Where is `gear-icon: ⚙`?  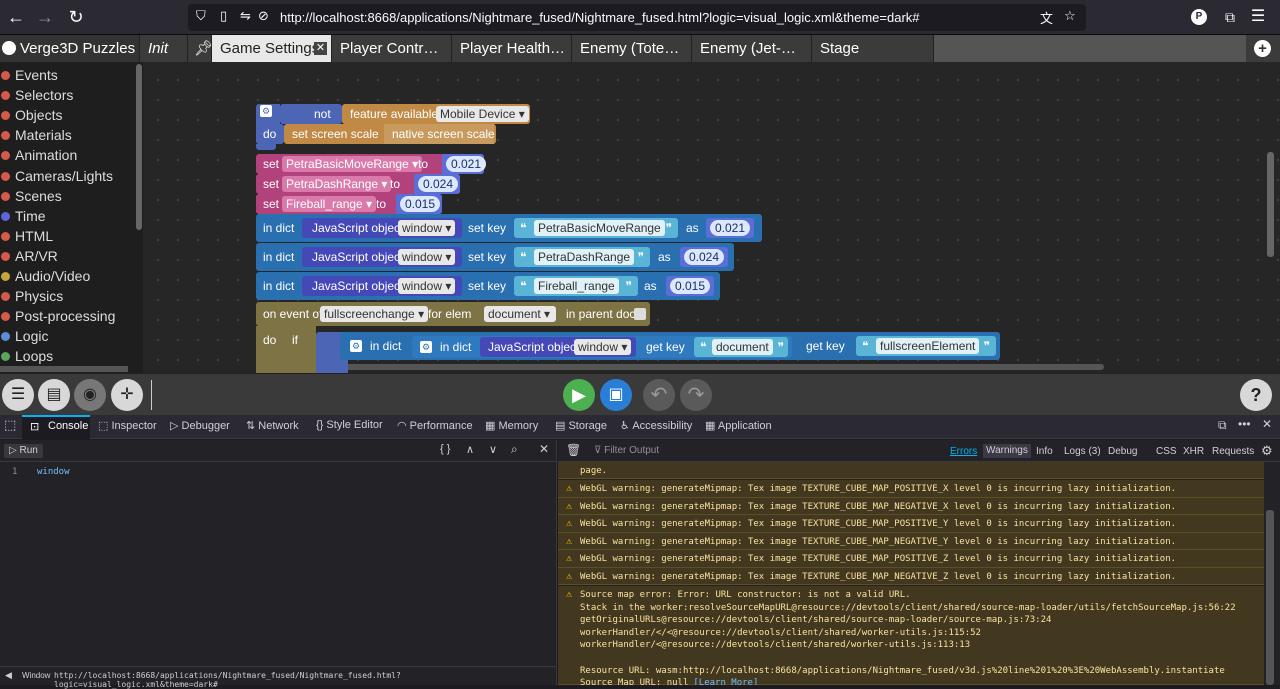 gear-icon: ⚙ is located at coordinates (426, 347).